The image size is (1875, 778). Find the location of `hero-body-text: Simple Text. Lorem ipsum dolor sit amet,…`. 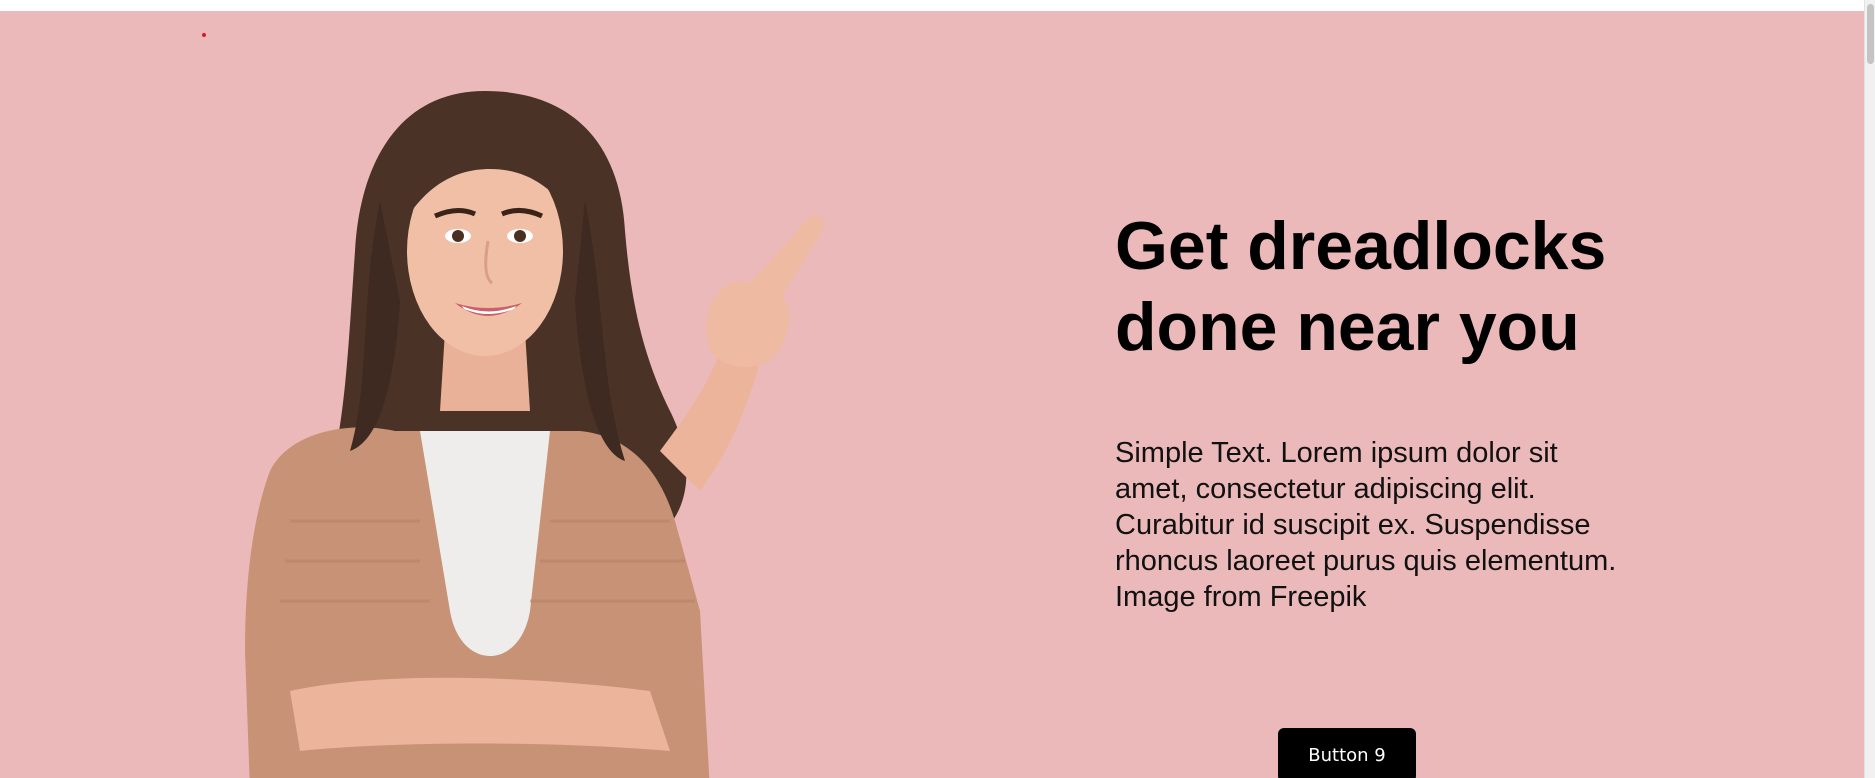

hero-body-text: Simple Text. Lorem ipsum dolor sit amet,… is located at coordinates (1366, 525).